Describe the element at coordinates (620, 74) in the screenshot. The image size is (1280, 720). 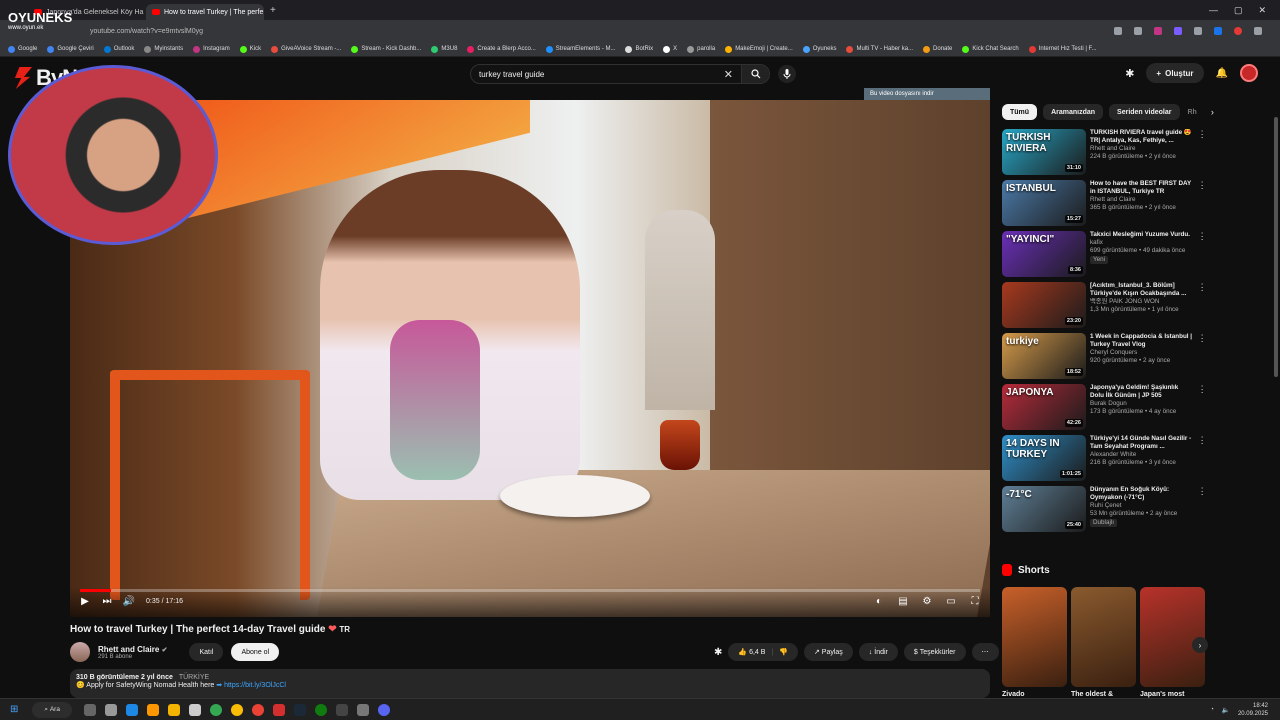
I see `search-box: turkey travel guide ✕` at that location.